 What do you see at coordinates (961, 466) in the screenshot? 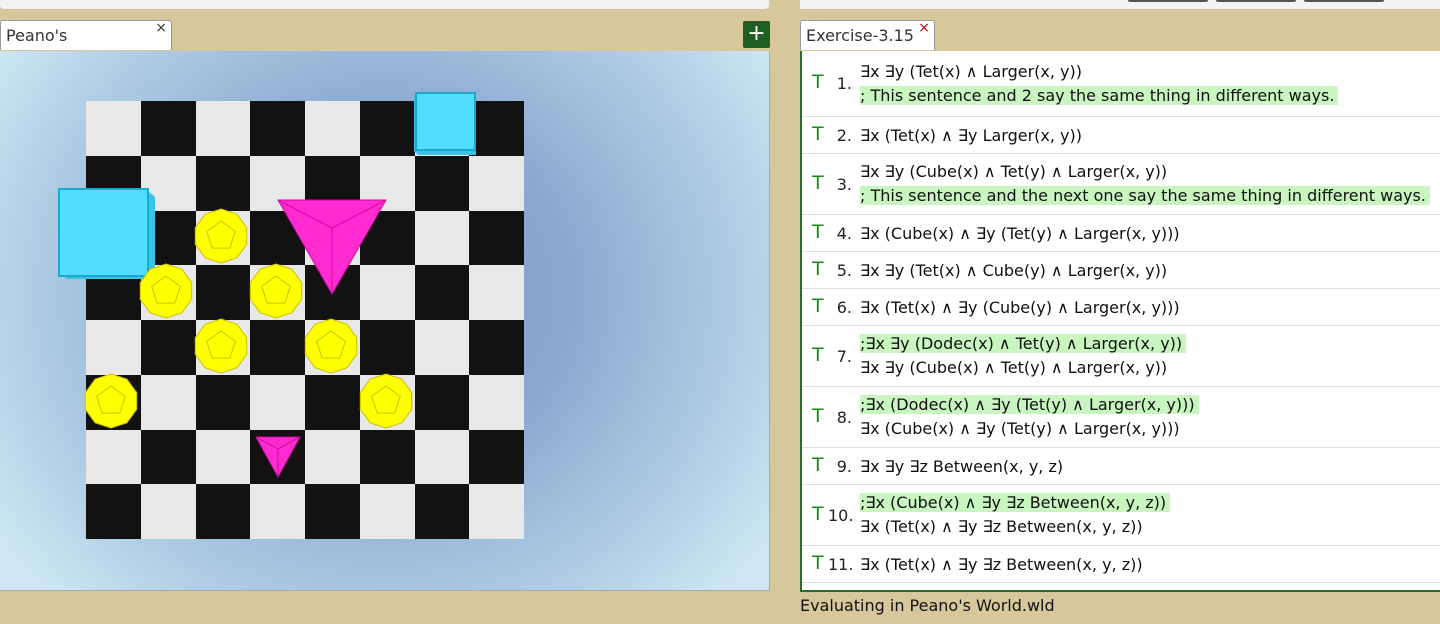
I see `sentence-formula: ∃x ∃y ∃z Between(x, y, z)` at bounding box center [961, 466].